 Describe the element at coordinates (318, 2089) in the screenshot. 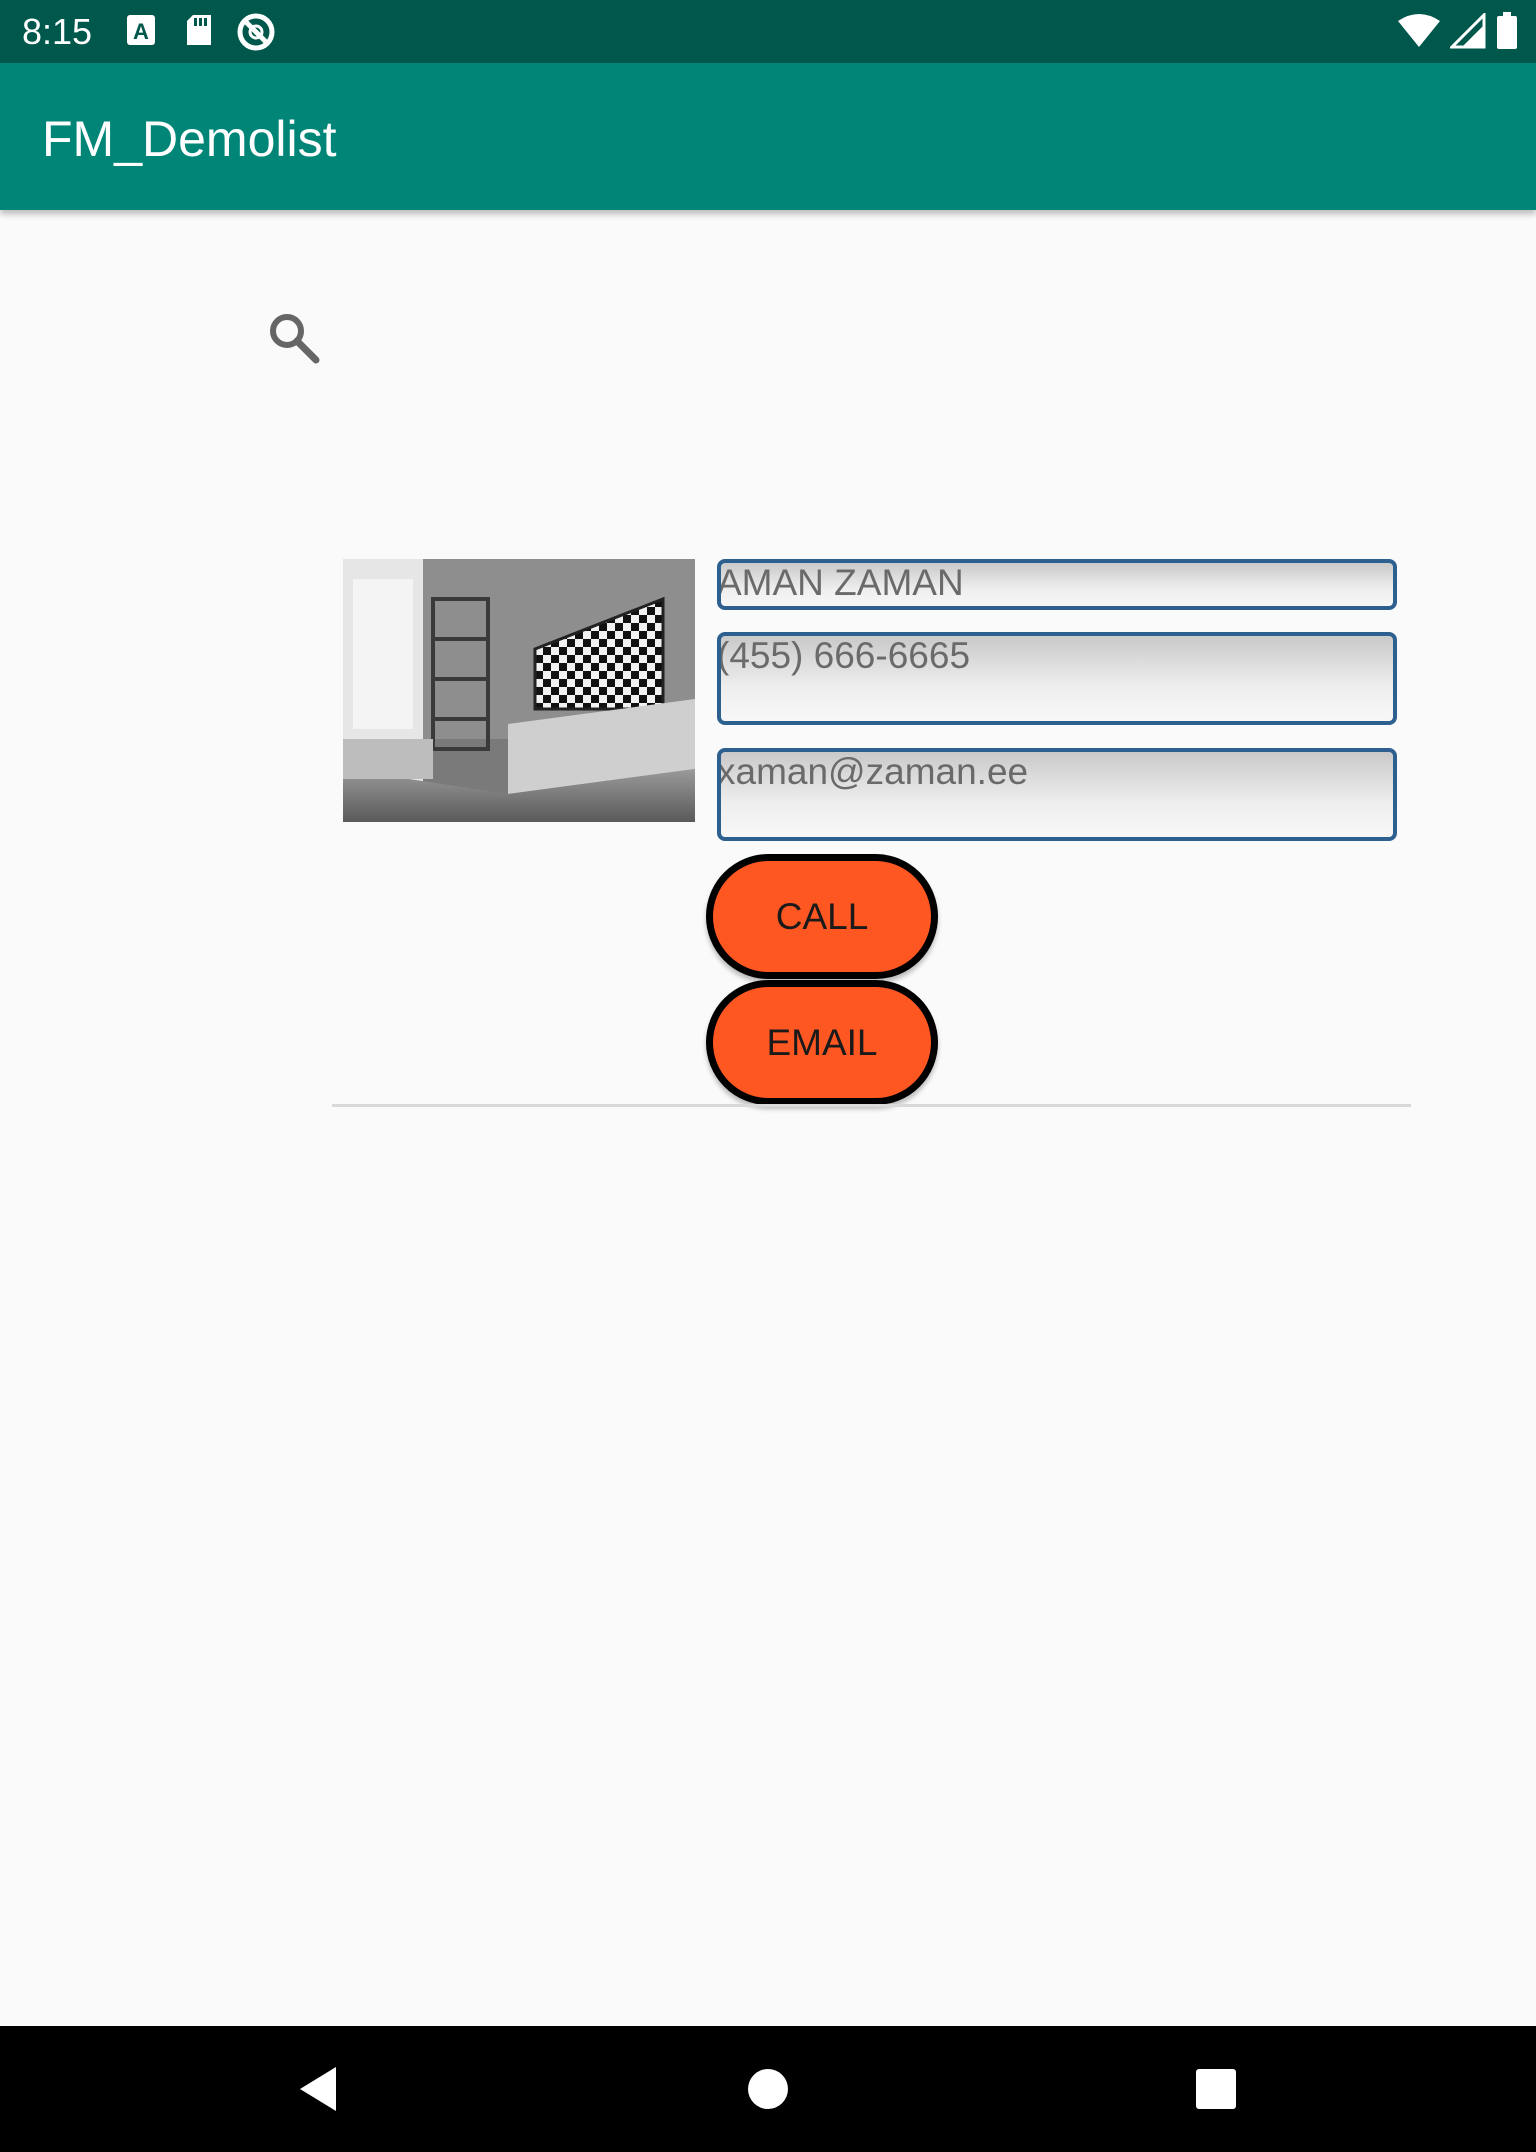

I see `back-icon` at that location.